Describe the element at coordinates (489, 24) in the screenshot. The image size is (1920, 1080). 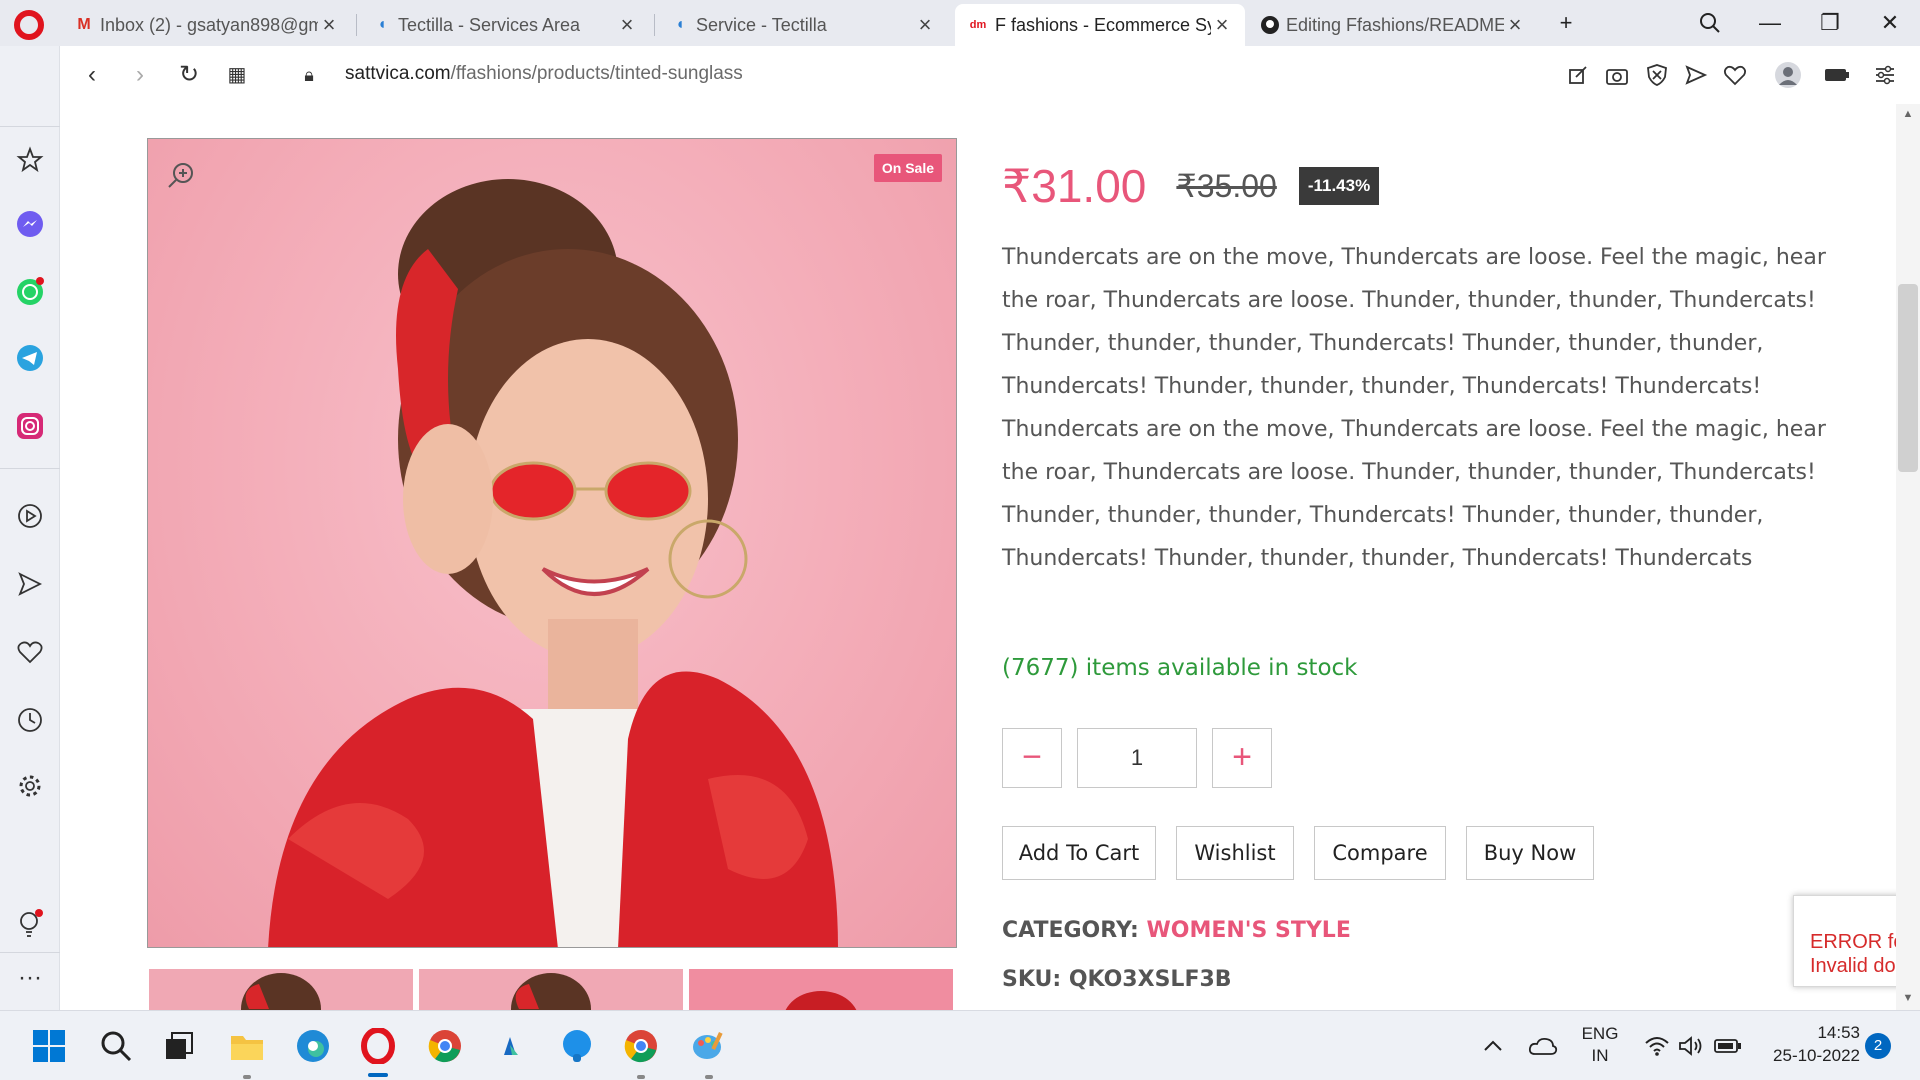
I see `tab-title: Tectilla - Services Area` at that location.